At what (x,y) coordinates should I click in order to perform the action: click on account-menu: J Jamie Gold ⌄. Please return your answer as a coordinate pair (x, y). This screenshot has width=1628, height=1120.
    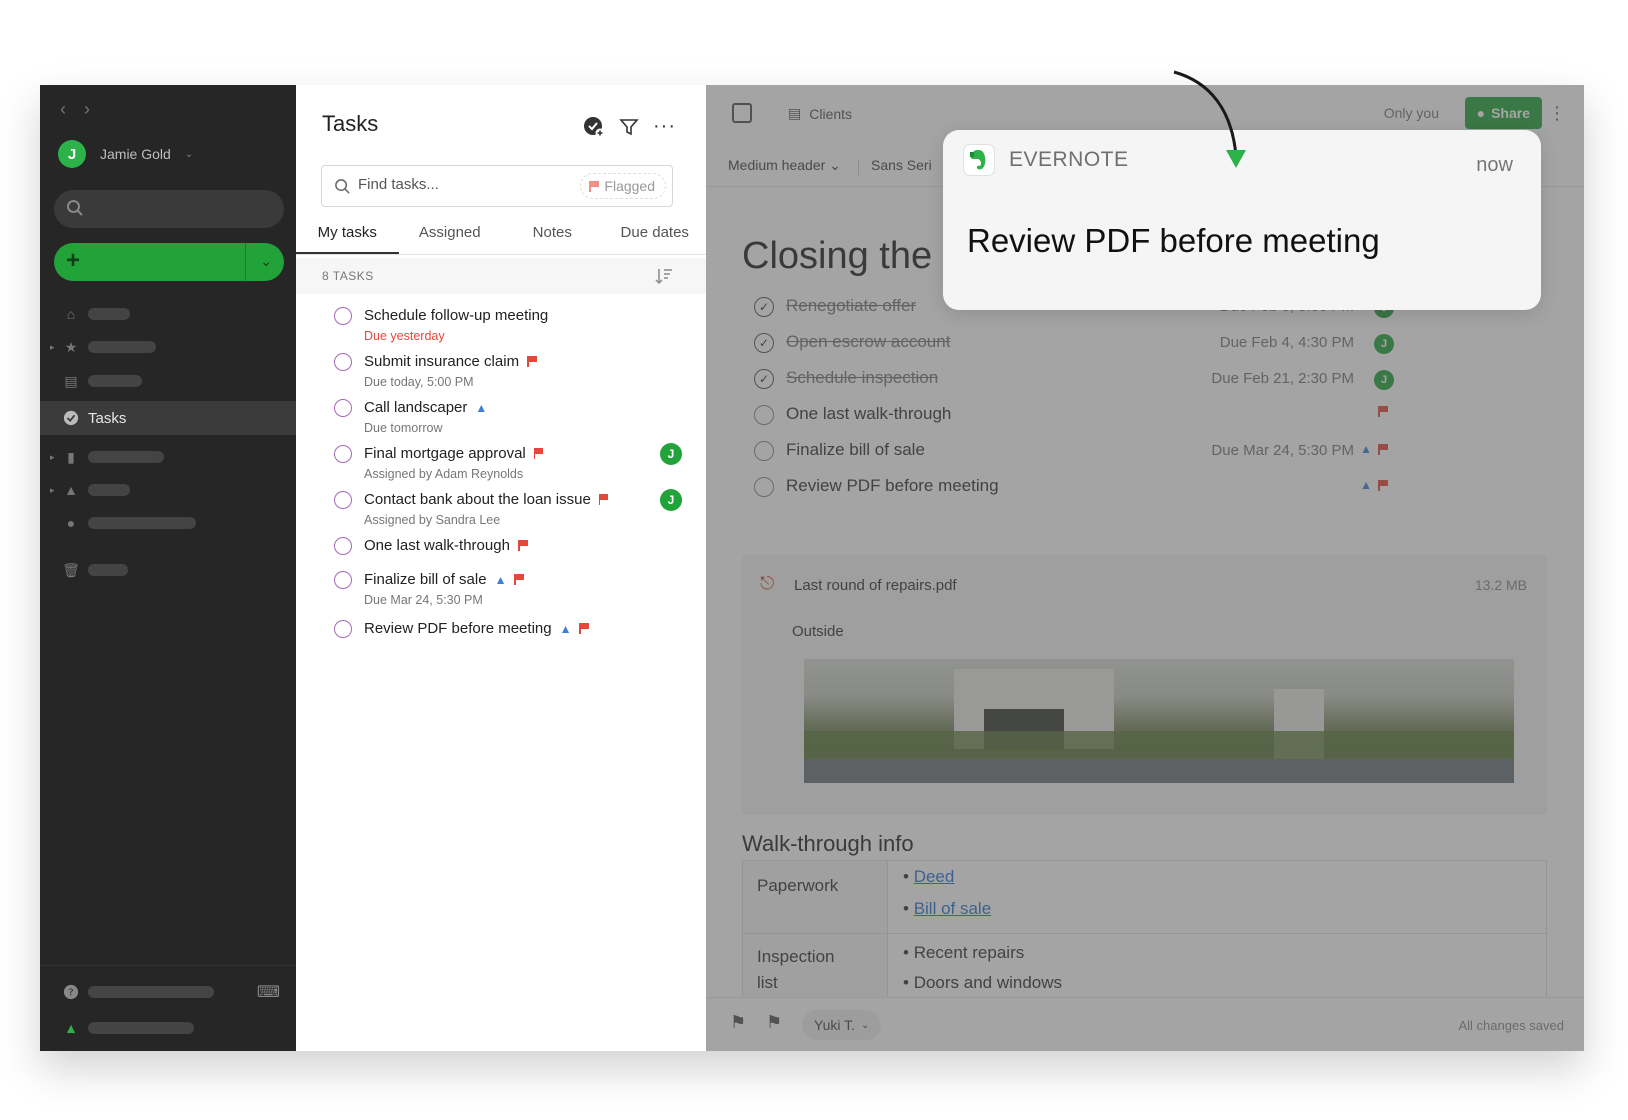
    Looking at the image, I should click on (125, 154).